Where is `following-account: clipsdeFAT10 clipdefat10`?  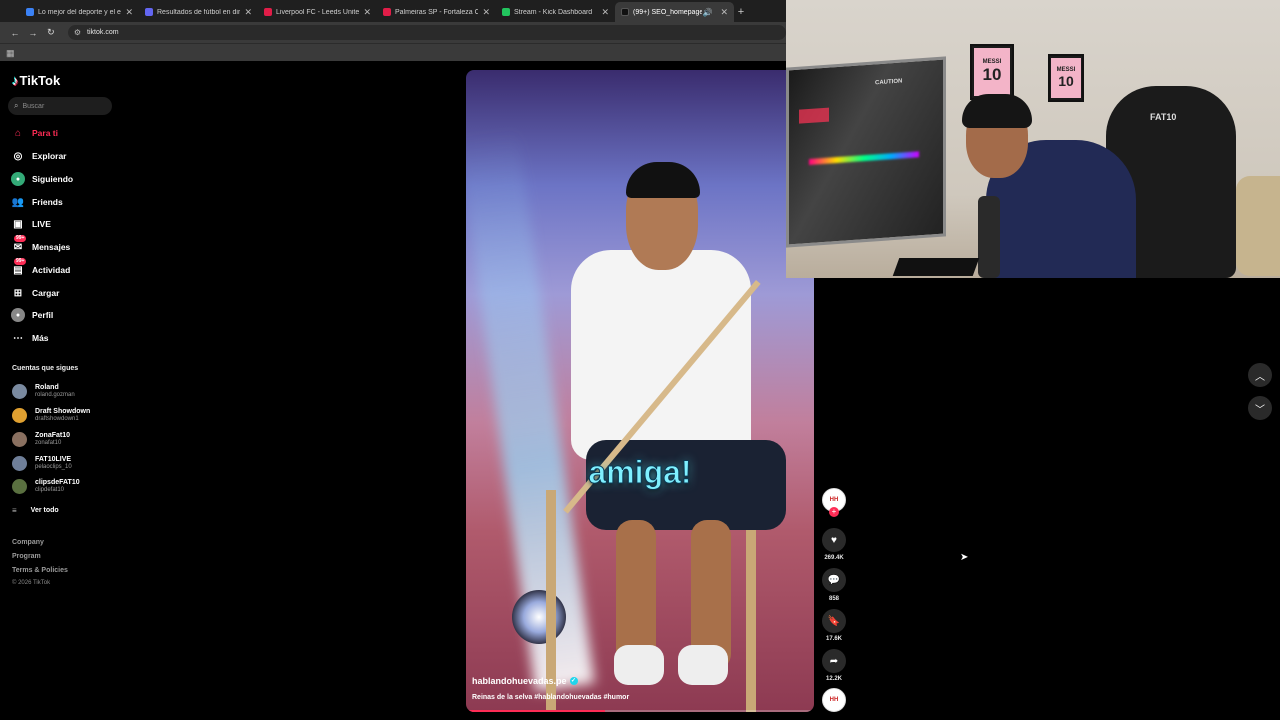
following-account: clipsdeFAT10 clipdefat10 is located at coordinates (46, 486).